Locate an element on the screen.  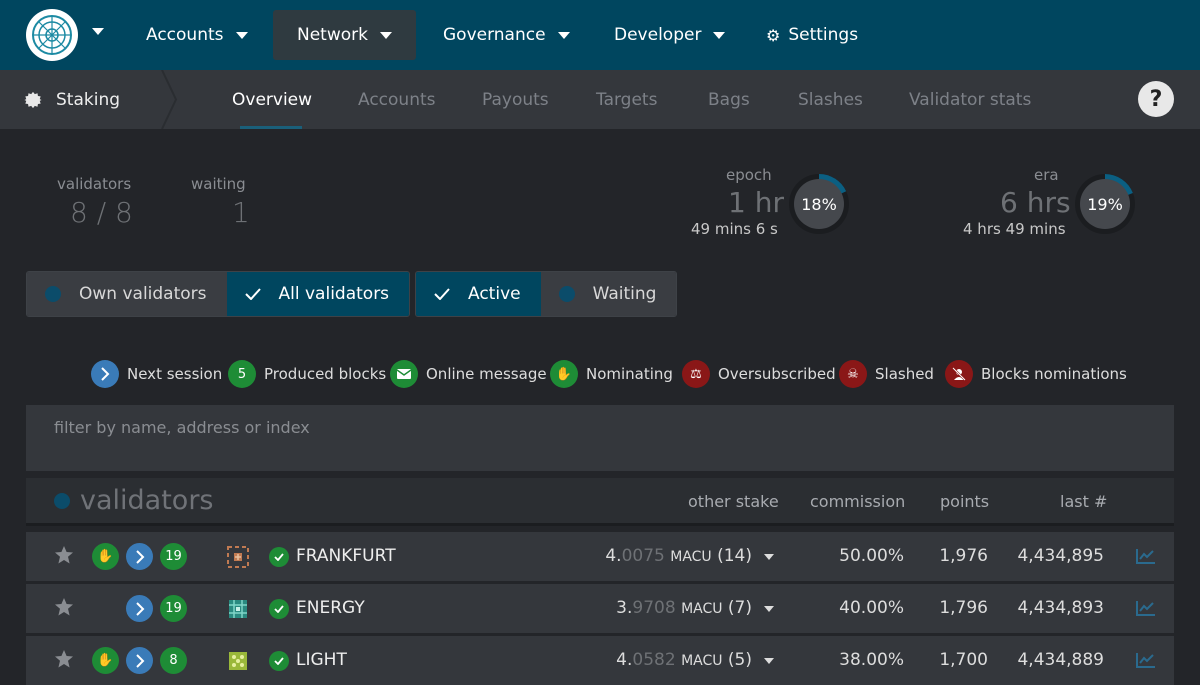
stake-frac: 0582 is located at coordinates (654, 660).